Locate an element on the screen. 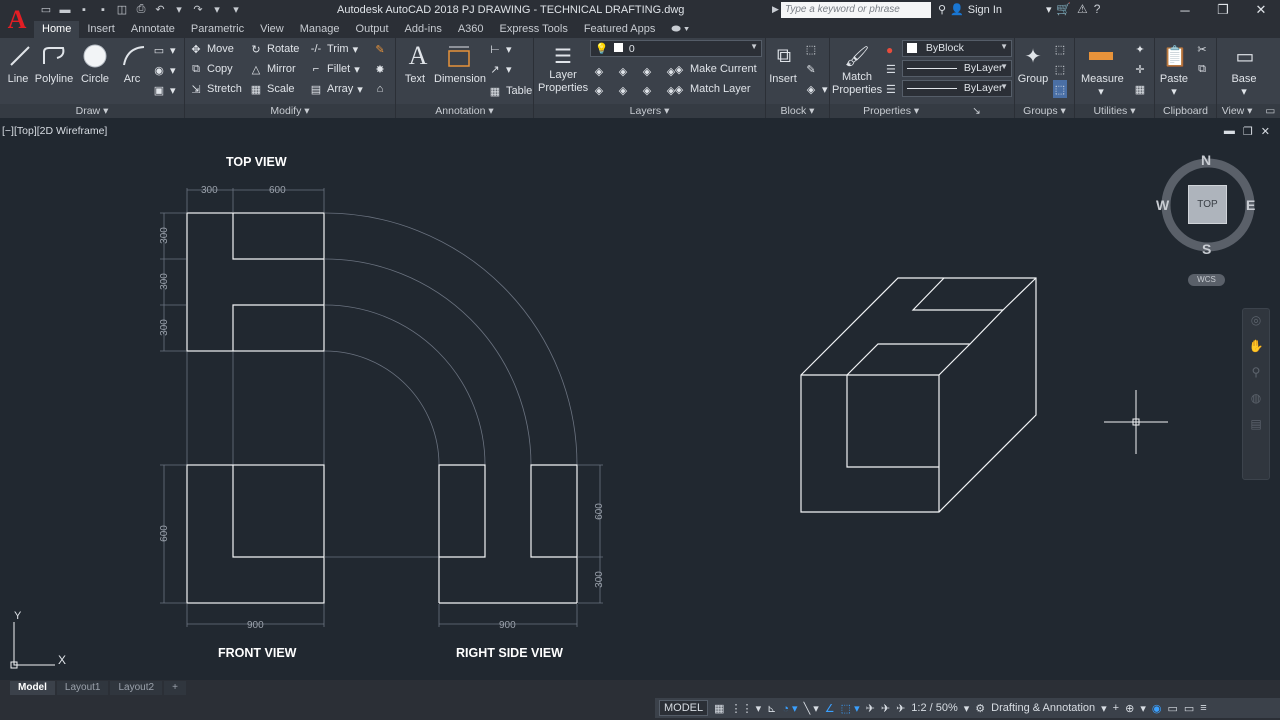 This screenshot has width=1280, height=720. ribbon-toggle-icon: ⬬ ▾ is located at coordinates (680, 29).